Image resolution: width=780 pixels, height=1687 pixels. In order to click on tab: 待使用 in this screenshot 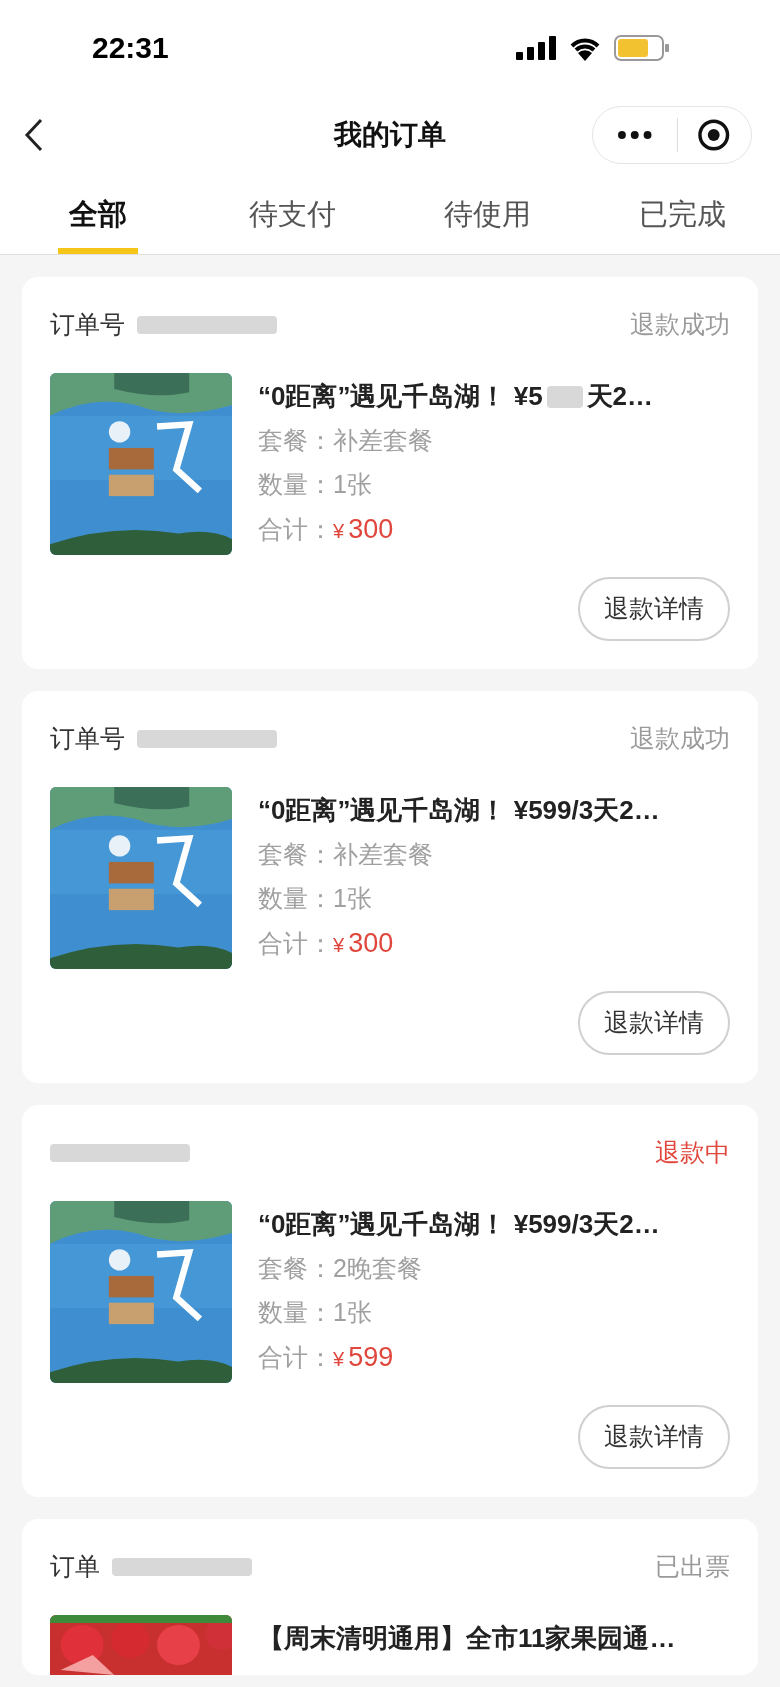, I will do `click(487, 214)`.